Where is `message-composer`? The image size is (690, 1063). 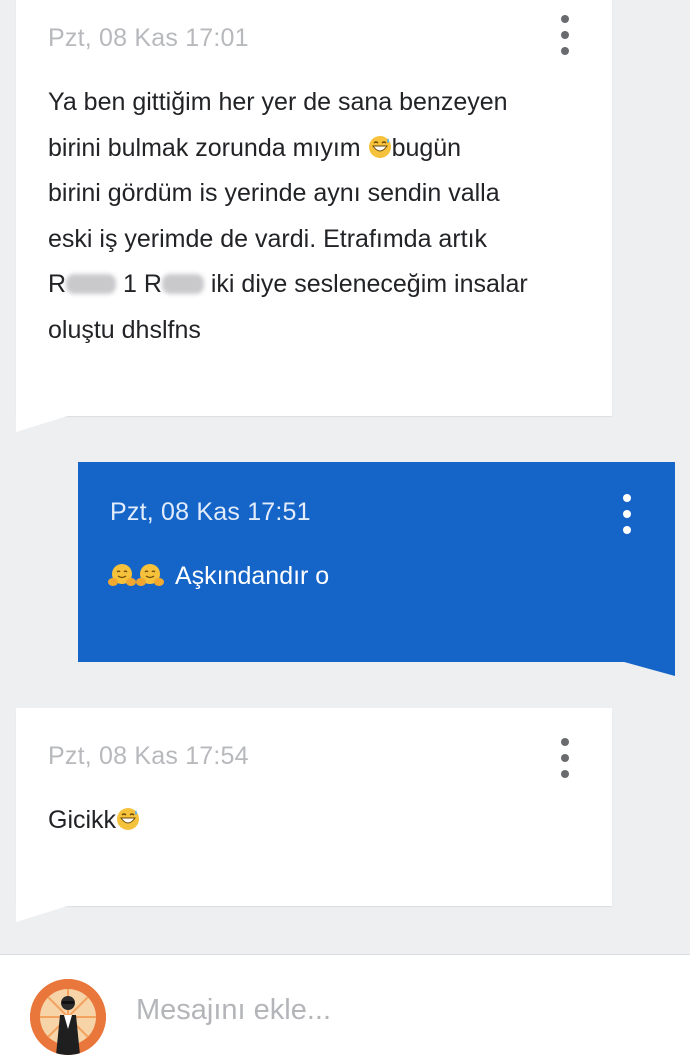
message-composer is located at coordinates (345, 1008).